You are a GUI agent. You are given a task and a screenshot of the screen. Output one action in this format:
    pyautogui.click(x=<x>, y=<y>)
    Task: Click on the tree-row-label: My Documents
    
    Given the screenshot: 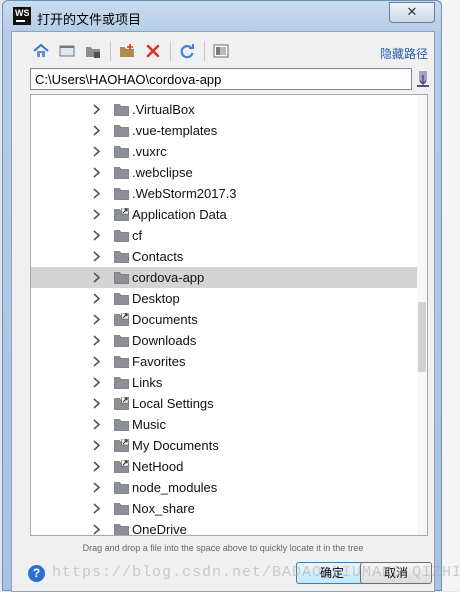 What is the action you would take?
    pyautogui.click(x=175, y=445)
    